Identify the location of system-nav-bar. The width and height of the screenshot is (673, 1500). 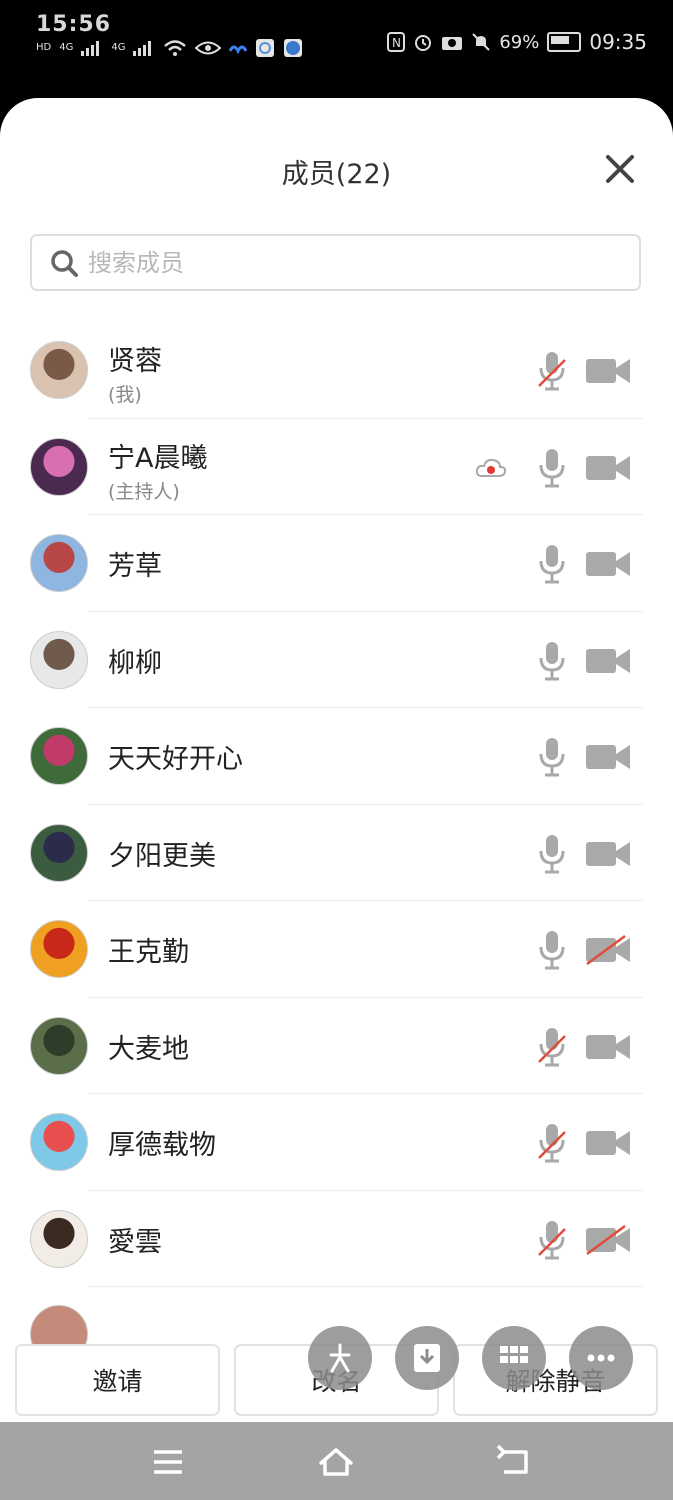
(336, 1461).